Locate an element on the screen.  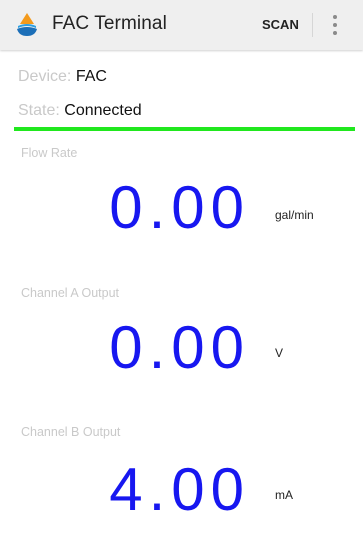
state-key: State: is located at coordinates (39, 110).